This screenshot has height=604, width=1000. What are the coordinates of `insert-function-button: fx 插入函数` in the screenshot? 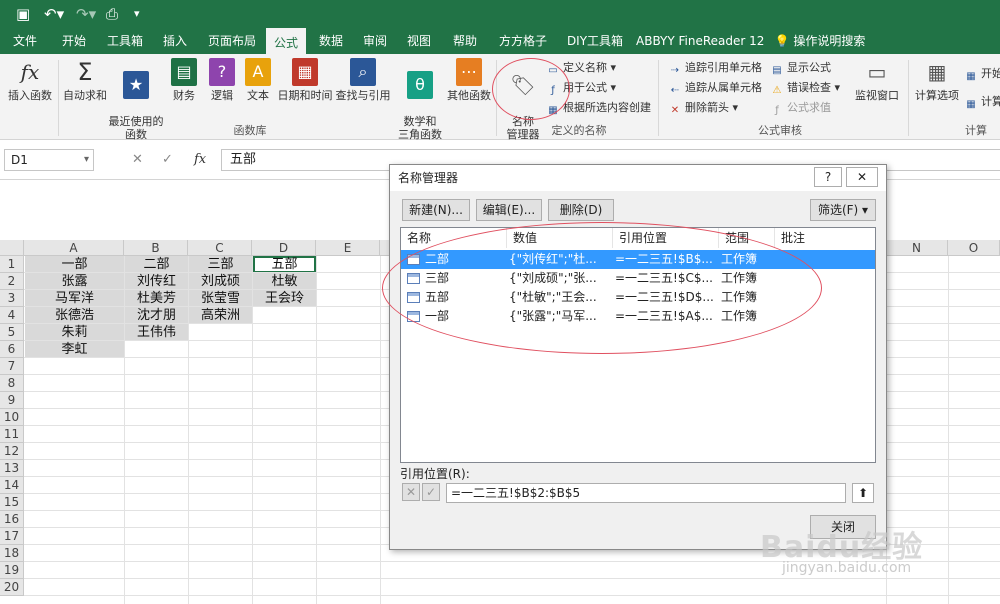 It's located at (30, 80).